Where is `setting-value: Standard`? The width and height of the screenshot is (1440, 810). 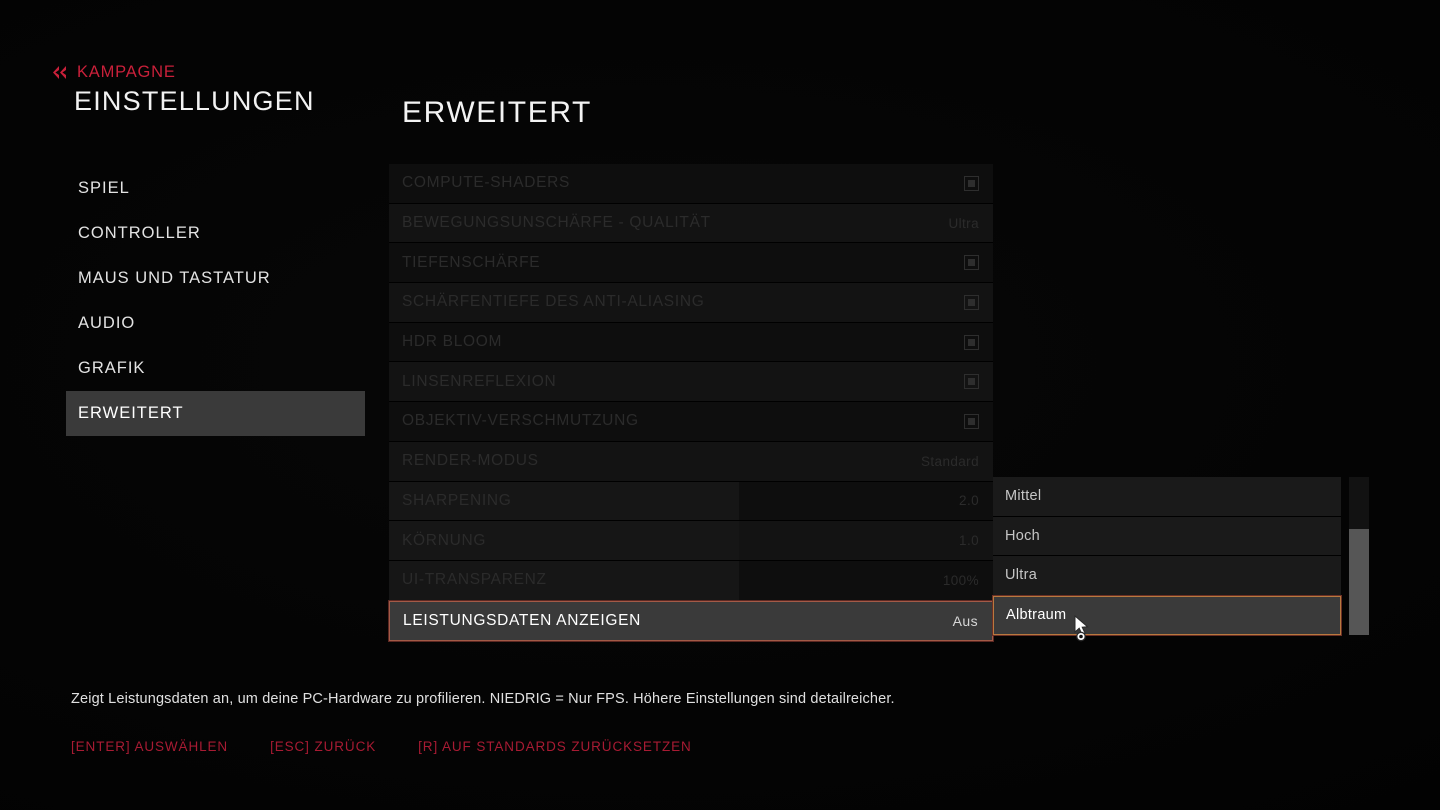
setting-value: Standard is located at coordinates (950, 461).